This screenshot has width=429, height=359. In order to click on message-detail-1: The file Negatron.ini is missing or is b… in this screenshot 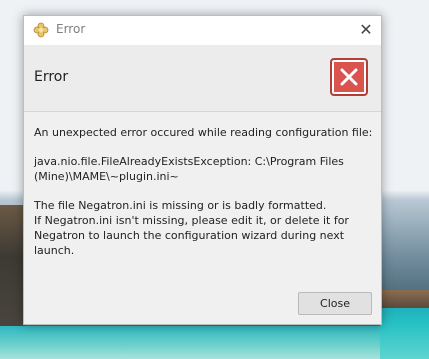, I will do `click(180, 205)`.